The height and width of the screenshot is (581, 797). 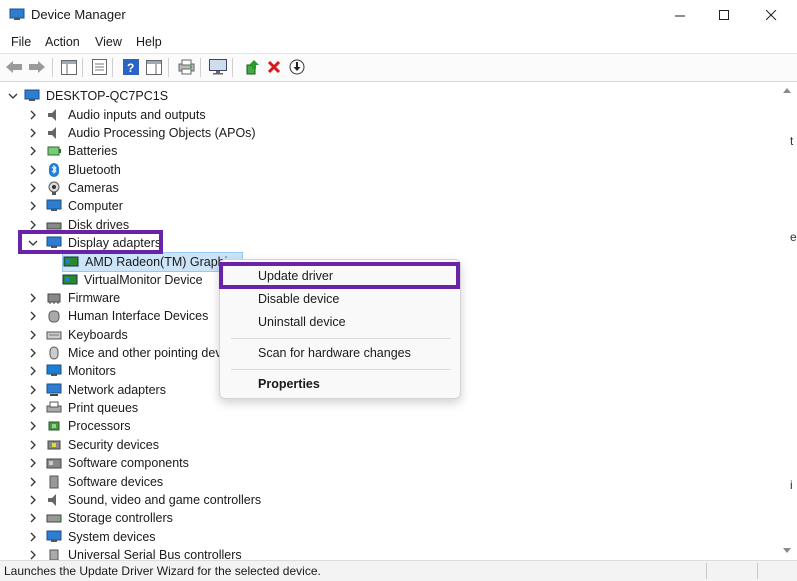 I want to click on tree-category: Monitors, so click(x=72, y=371).